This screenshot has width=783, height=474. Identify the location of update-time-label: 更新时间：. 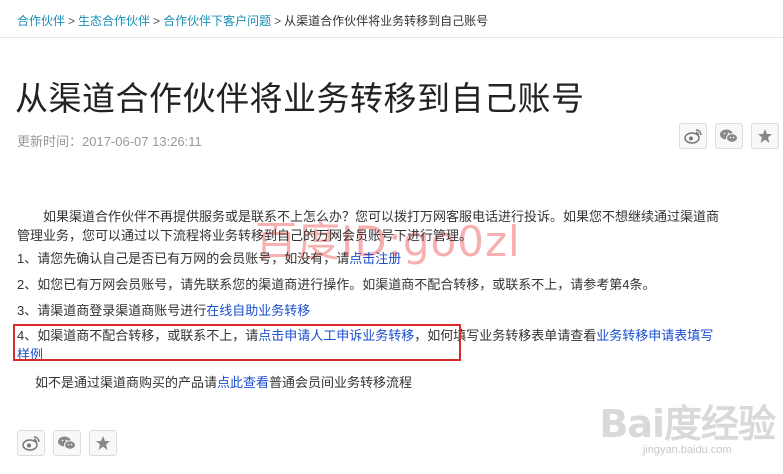
(50, 141).